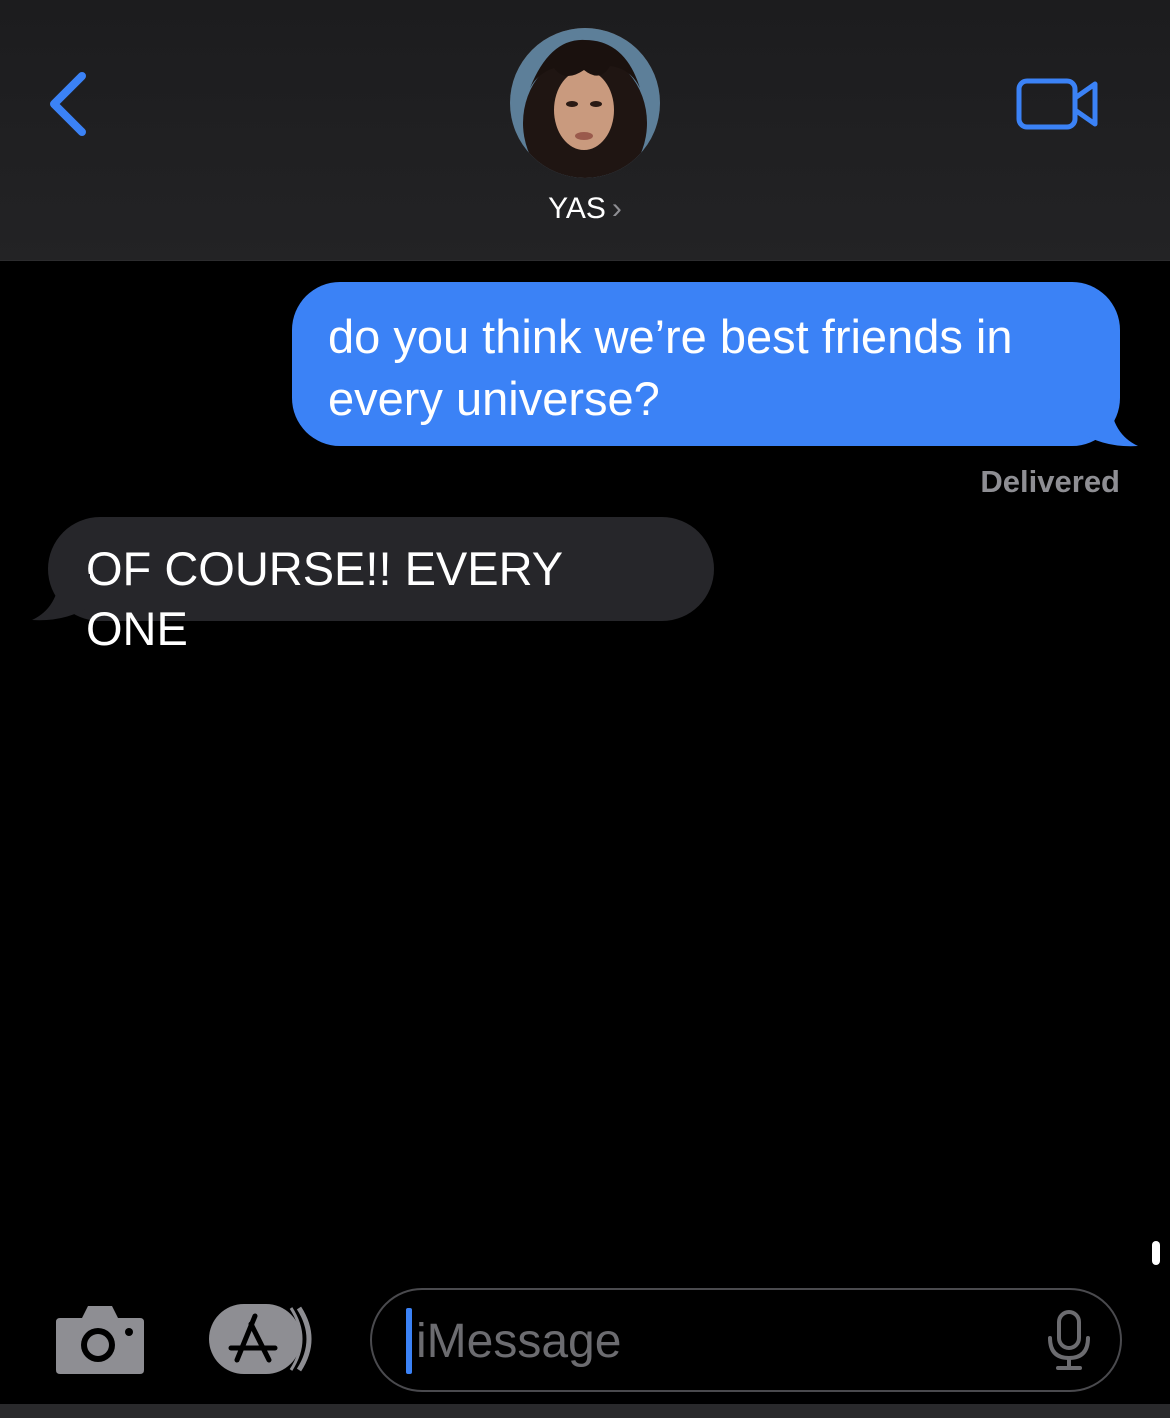 The image size is (1170, 1418). I want to click on camera-icon, so click(100, 1340).